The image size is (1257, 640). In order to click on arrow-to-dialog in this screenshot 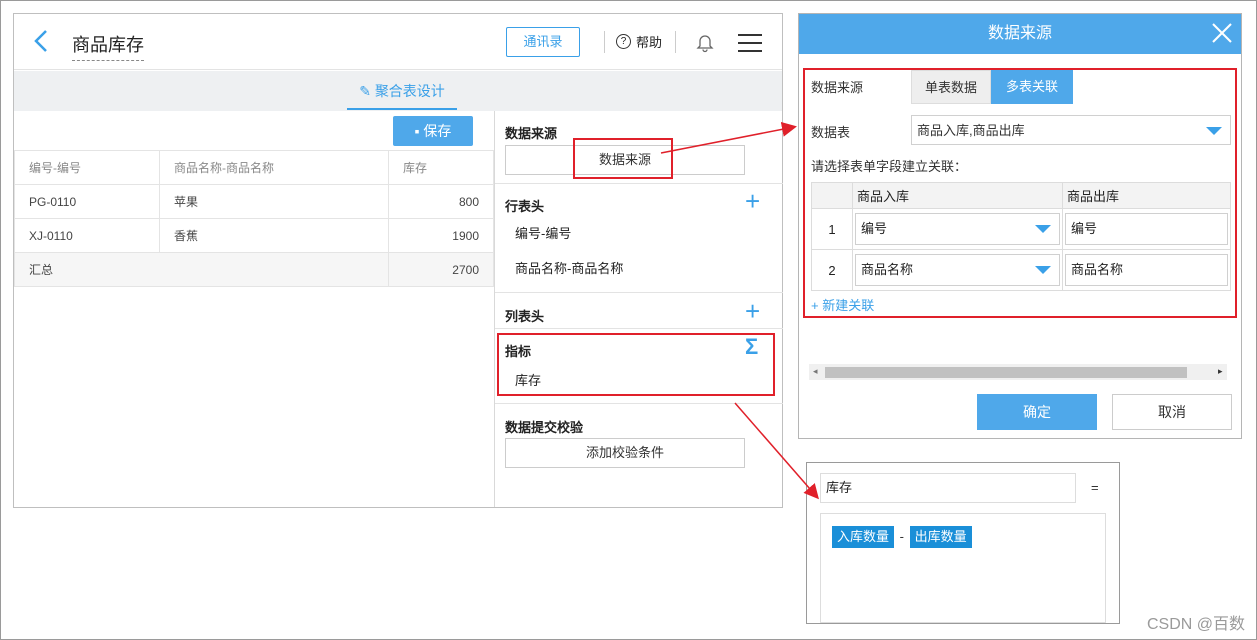, I will do `click(728, 137)`.